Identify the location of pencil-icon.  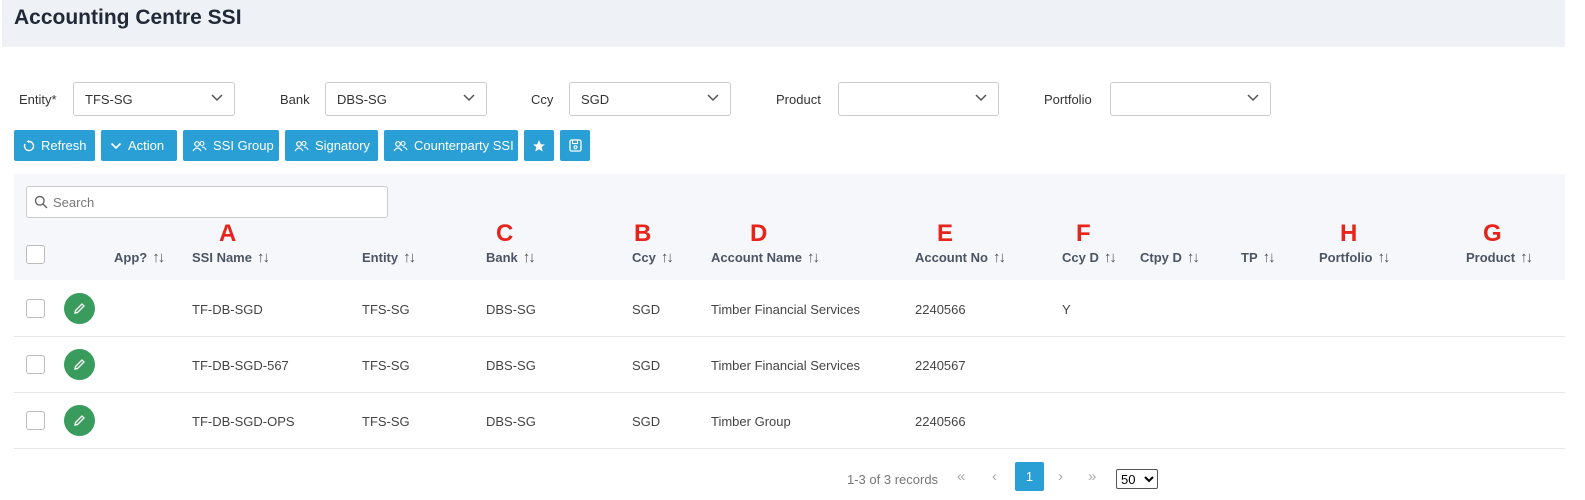
(79, 308).